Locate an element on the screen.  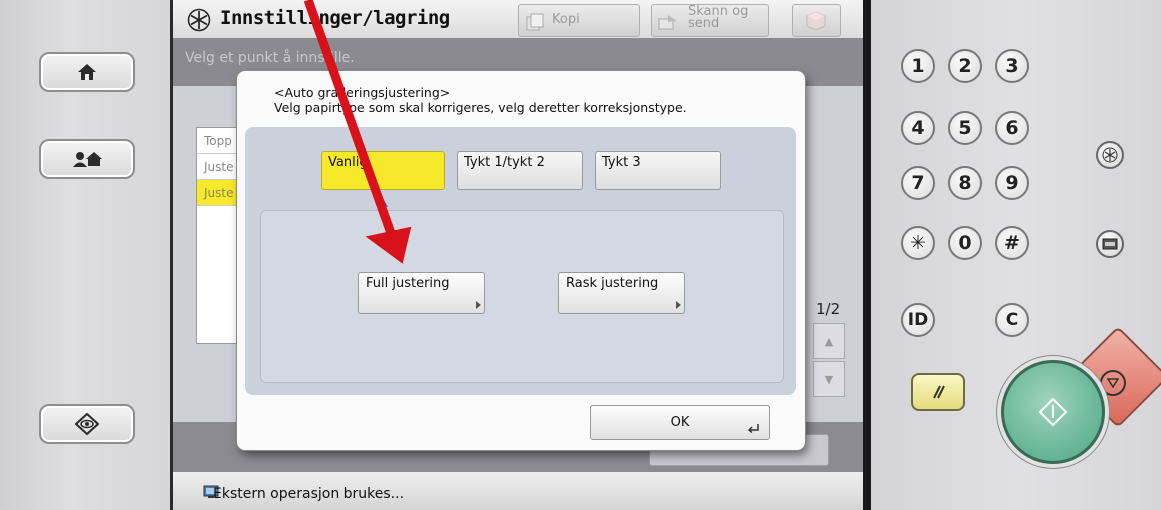
start-diamond-icon is located at coordinates (1053, 412).